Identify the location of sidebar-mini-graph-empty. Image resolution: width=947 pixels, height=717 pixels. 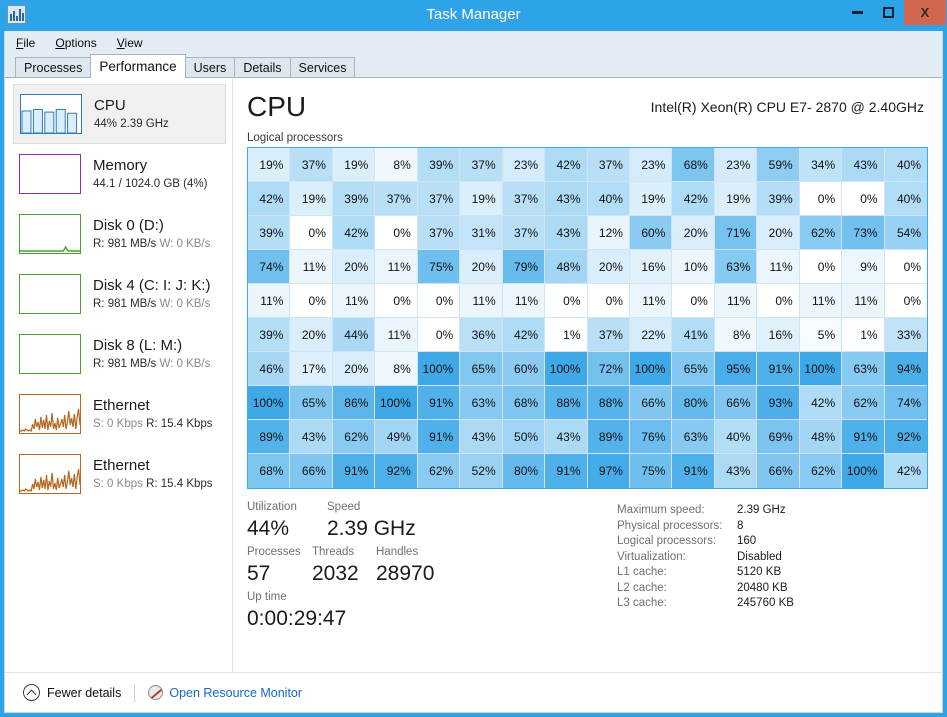
(50, 354).